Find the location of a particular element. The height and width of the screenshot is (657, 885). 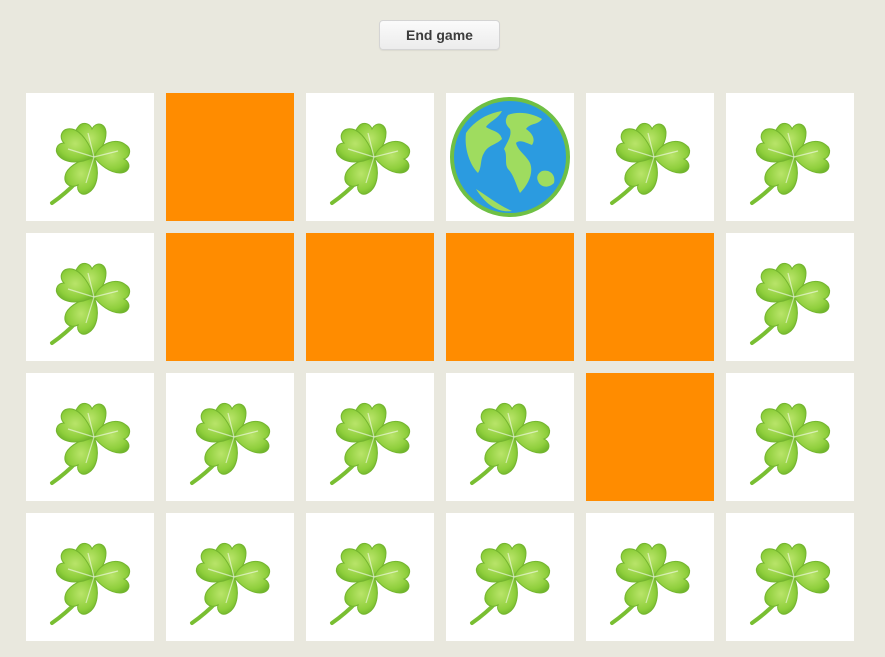

end-game-button: End game is located at coordinates (439, 35).